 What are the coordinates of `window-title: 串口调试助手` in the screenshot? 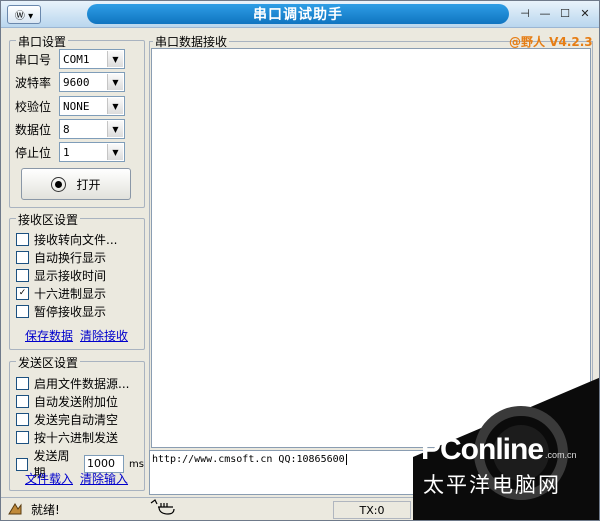 It's located at (298, 14).